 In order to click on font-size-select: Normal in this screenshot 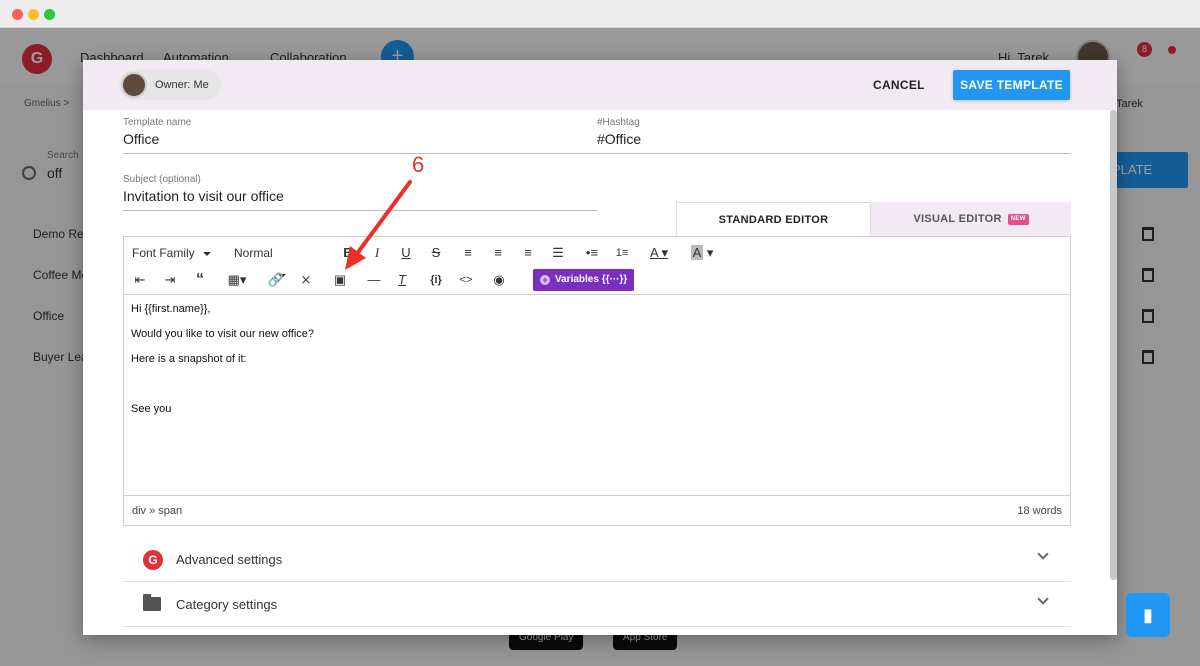, I will do `click(279, 260)`.